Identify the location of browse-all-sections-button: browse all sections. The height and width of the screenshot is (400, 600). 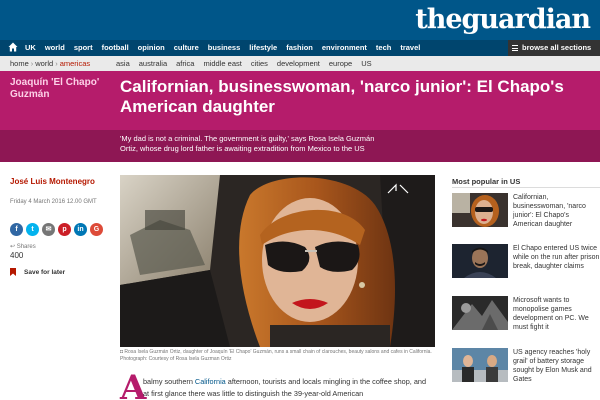
(554, 48).